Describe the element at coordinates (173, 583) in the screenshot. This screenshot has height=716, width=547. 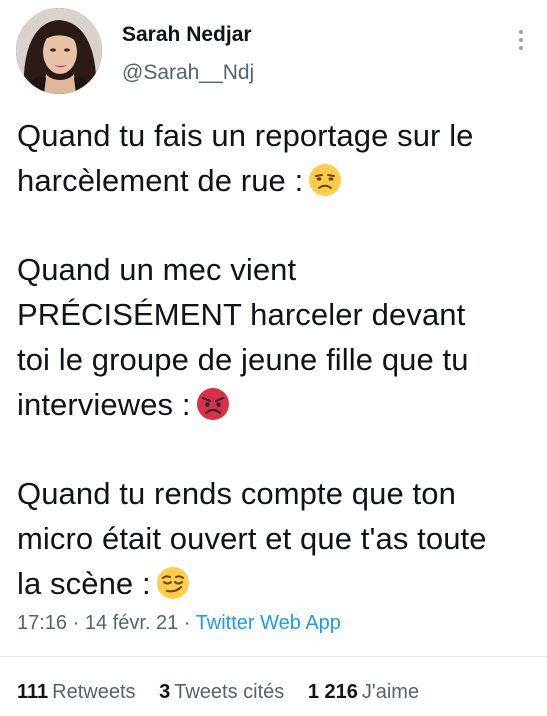
I see `smirking-face-icon` at that location.